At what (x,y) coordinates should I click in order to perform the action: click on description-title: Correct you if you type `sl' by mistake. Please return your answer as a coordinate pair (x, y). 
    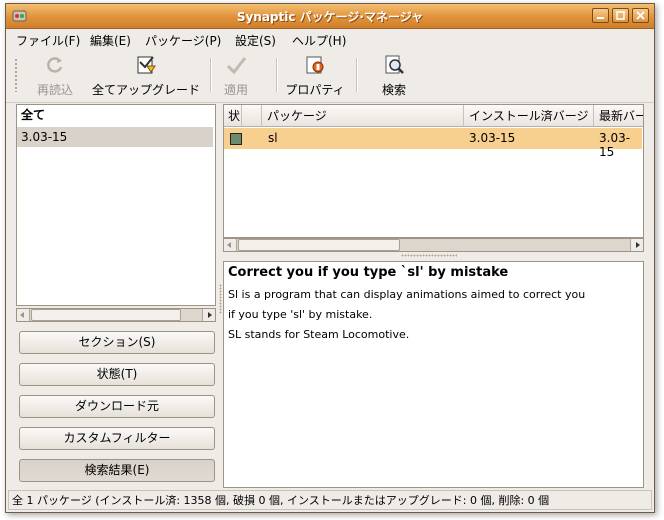
    Looking at the image, I should click on (368, 272).